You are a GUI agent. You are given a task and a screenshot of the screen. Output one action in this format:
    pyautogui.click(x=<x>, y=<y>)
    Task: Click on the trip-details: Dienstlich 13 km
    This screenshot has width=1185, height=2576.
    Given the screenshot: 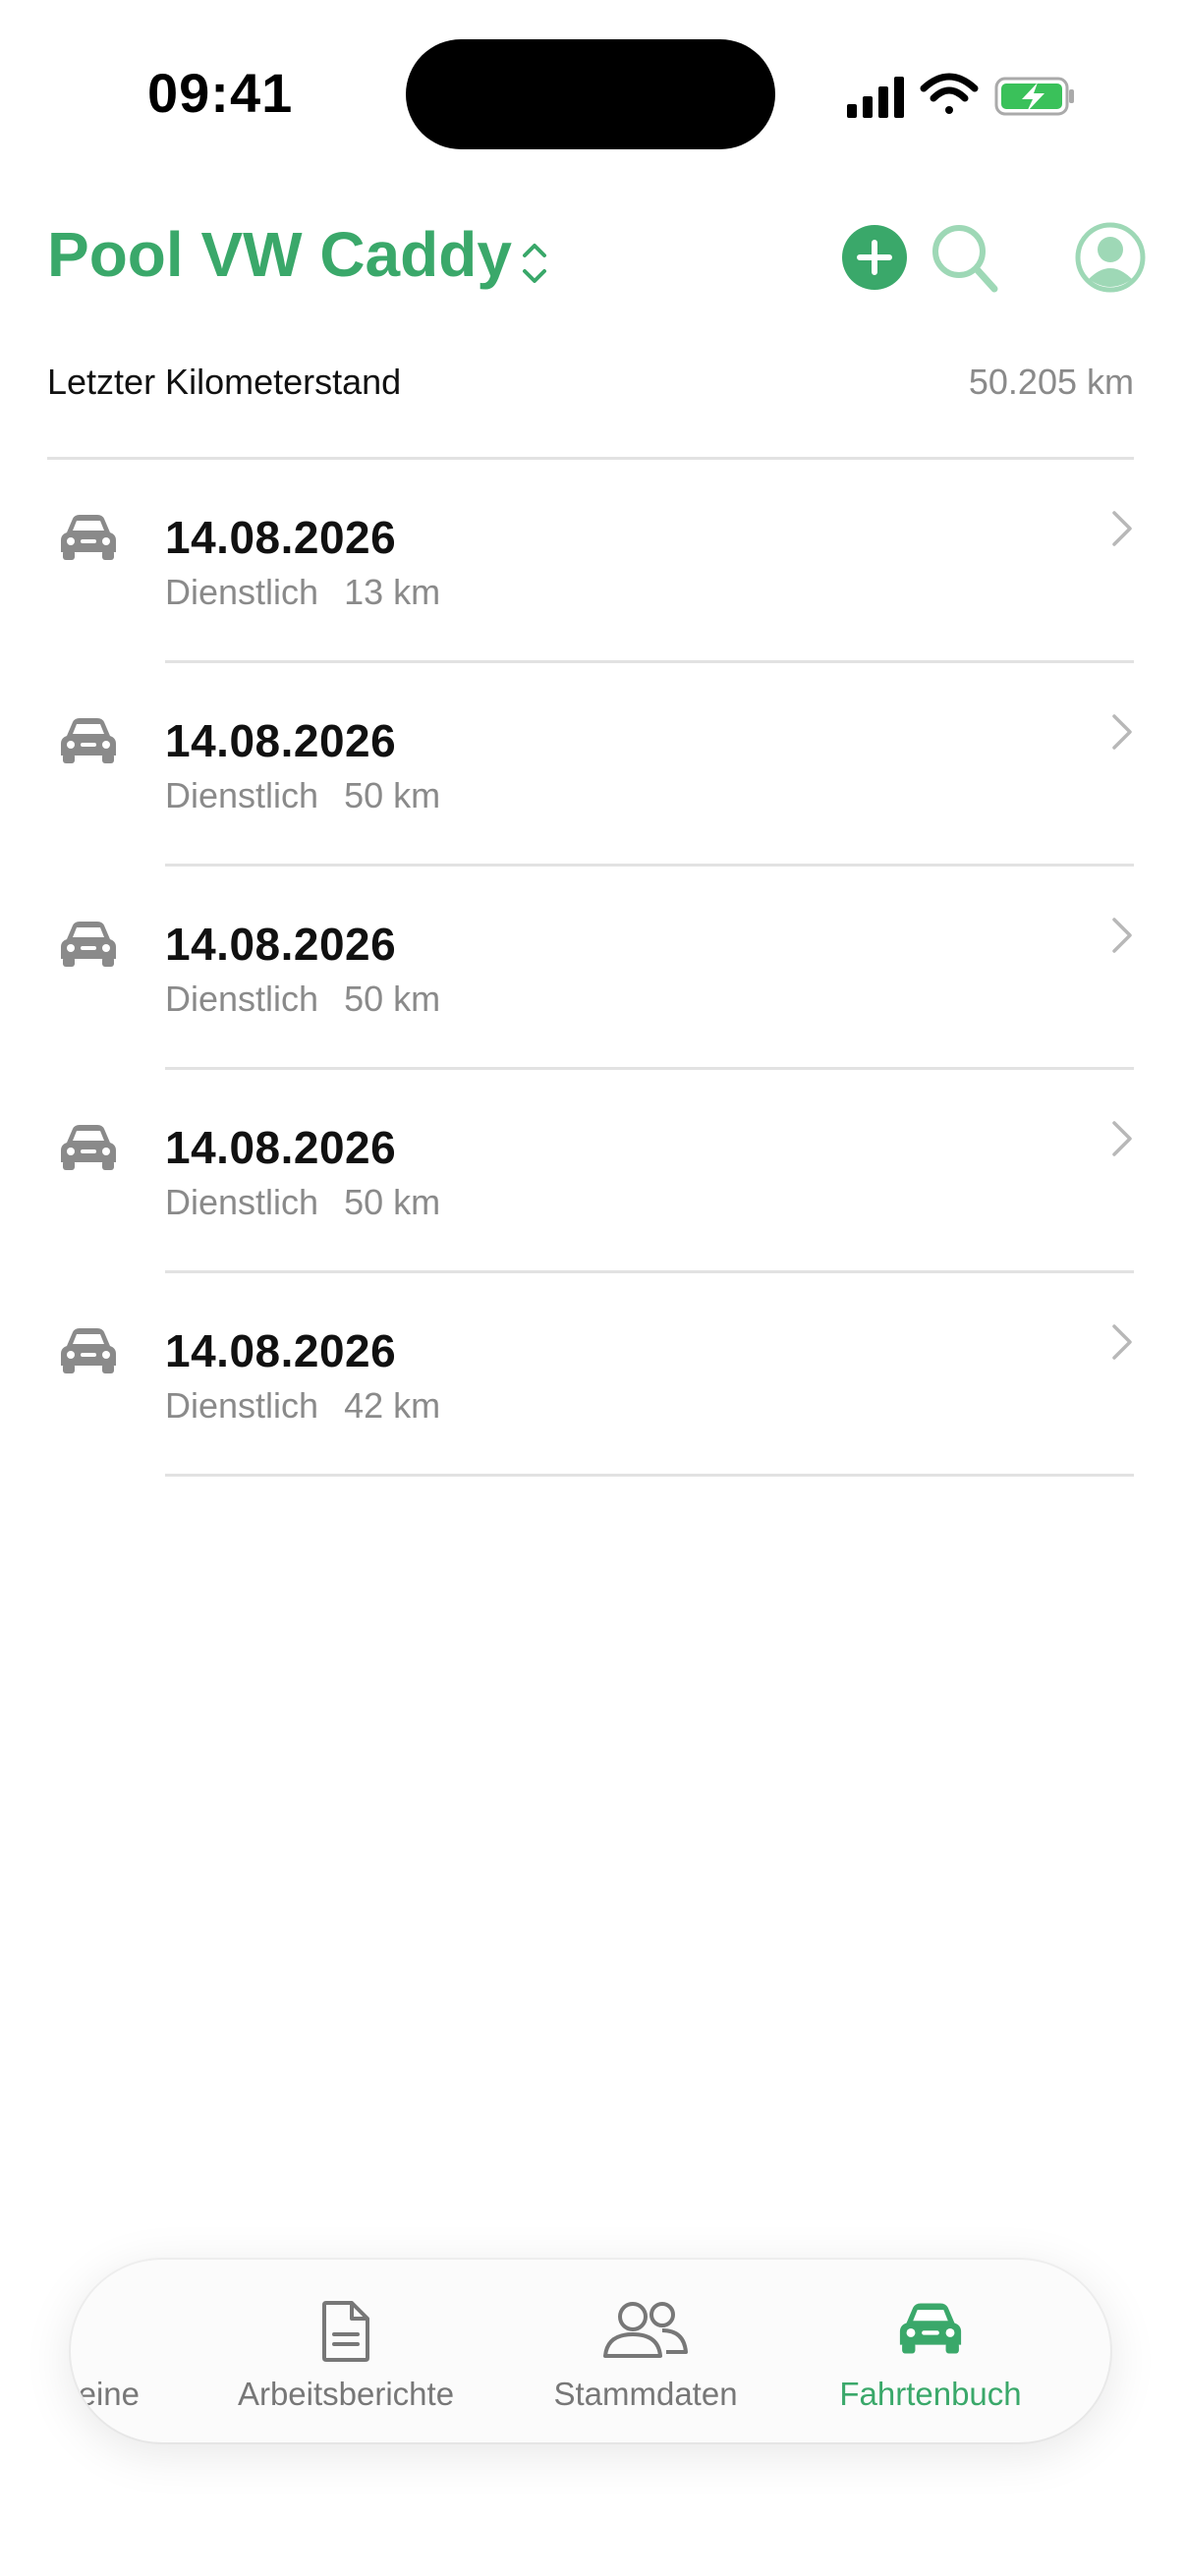 What is the action you would take?
    pyautogui.click(x=303, y=592)
    